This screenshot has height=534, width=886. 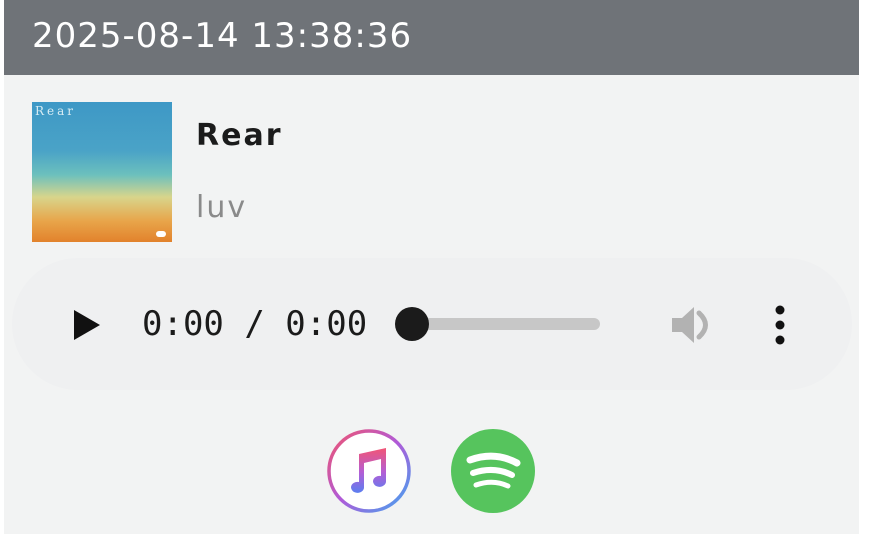 I want to click on spotify-button, so click(x=493, y=471).